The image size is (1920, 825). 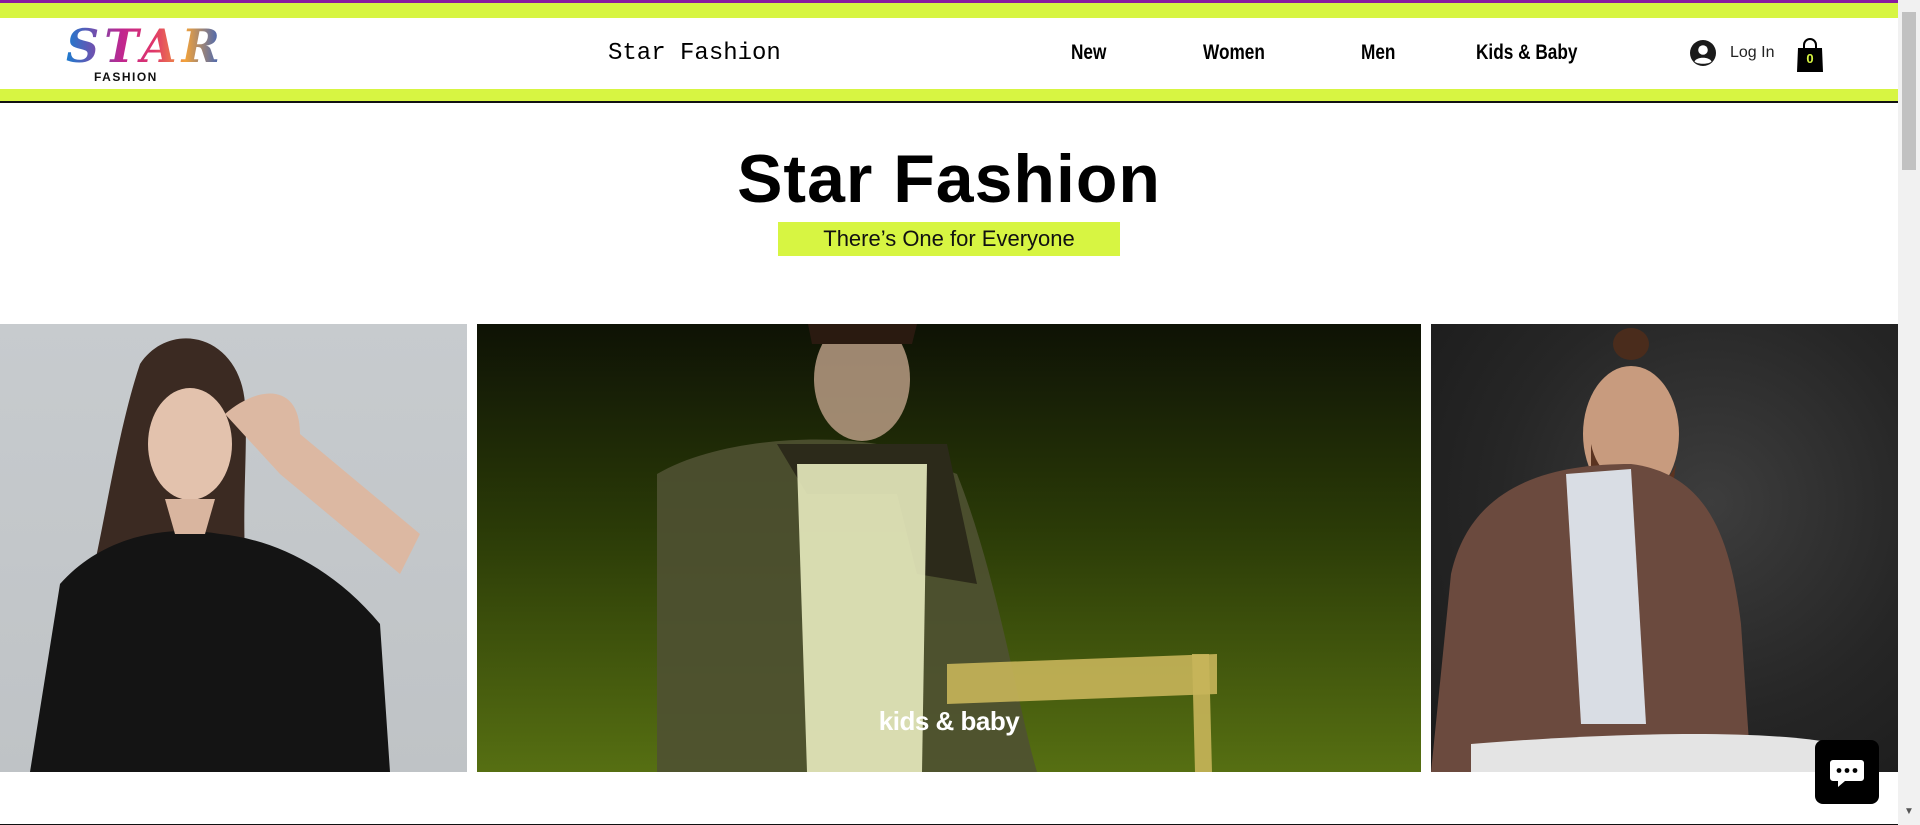 I want to click on logo-subtext: FASHION, so click(x=126, y=77).